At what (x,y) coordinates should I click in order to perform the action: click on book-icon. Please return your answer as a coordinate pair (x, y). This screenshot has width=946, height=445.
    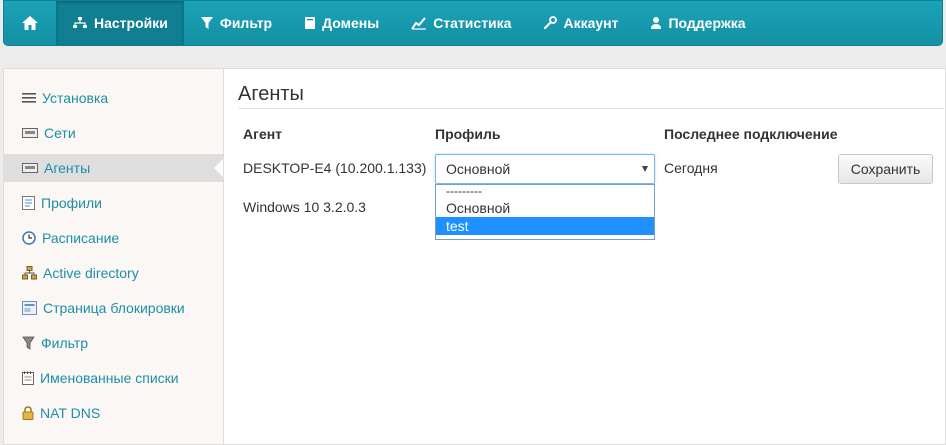
    Looking at the image, I should click on (310, 23).